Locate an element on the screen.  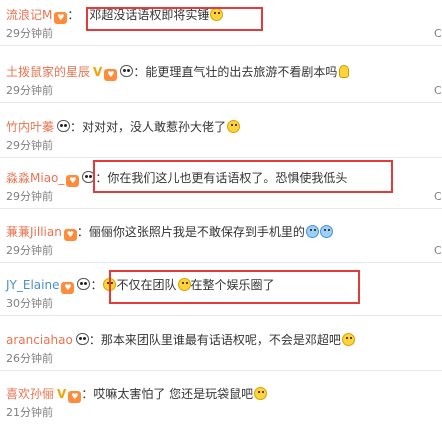
comment-line: 竹内叶蓁 ：对对对，没人敢惹孙大佬了 is located at coordinates (222, 127).